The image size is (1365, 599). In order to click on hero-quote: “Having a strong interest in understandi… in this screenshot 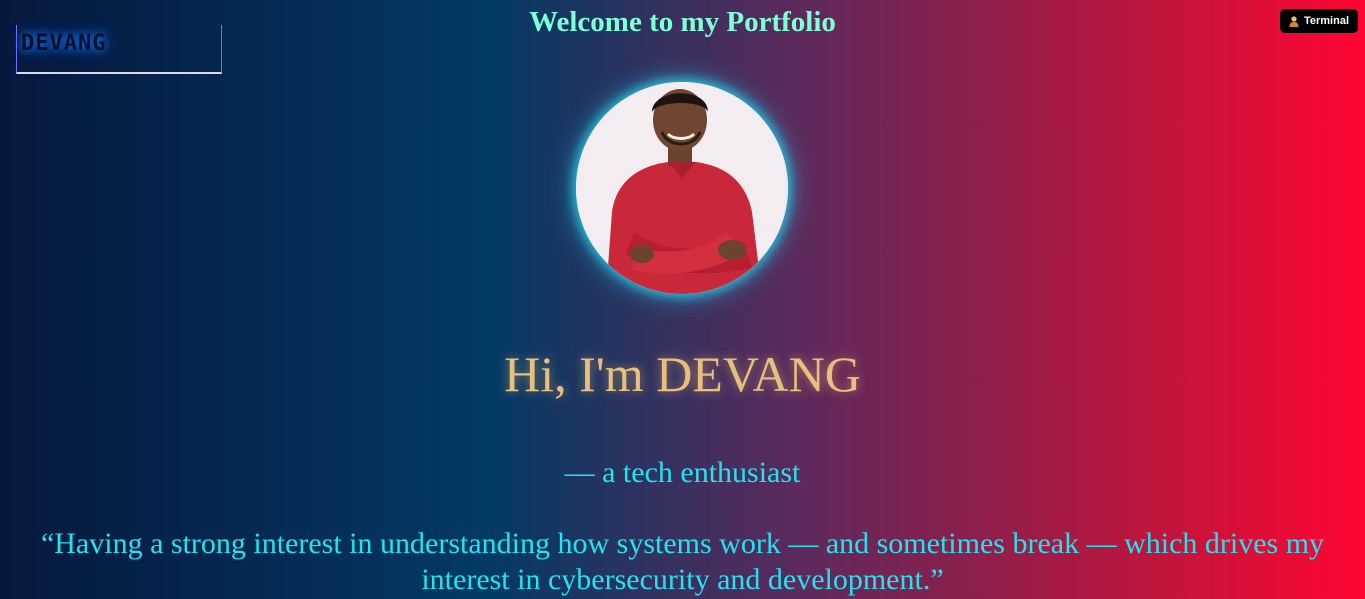, I will do `click(682, 561)`.